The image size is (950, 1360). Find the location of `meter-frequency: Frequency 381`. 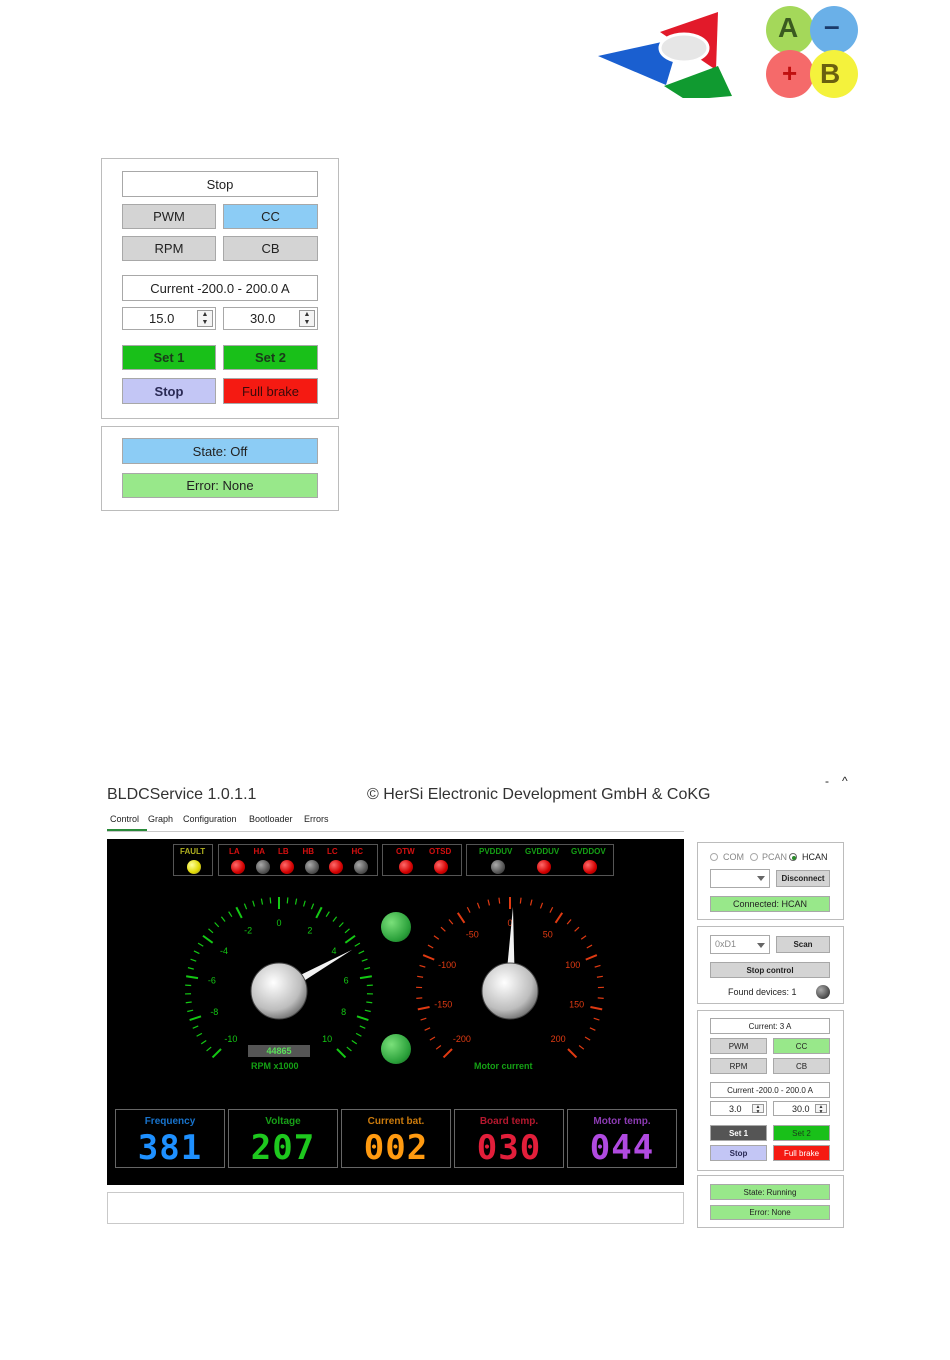

meter-frequency: Frequency 381 is located at coordinates (170, 1138).